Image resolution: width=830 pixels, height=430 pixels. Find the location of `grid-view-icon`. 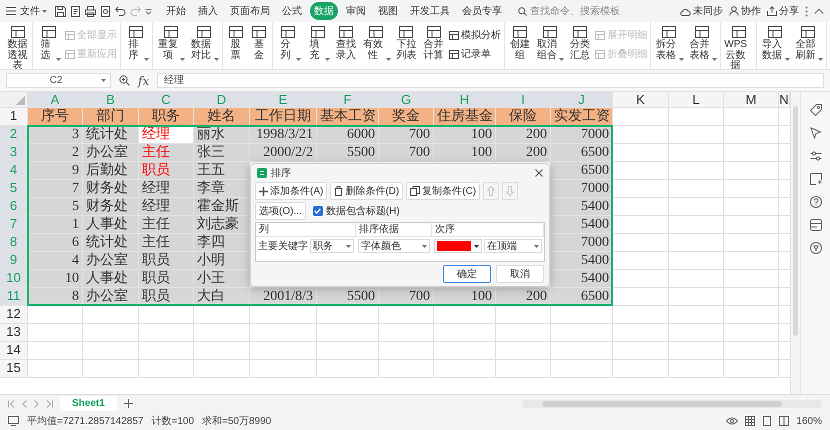

grid-view-icon is located at coordinates (750, 421).